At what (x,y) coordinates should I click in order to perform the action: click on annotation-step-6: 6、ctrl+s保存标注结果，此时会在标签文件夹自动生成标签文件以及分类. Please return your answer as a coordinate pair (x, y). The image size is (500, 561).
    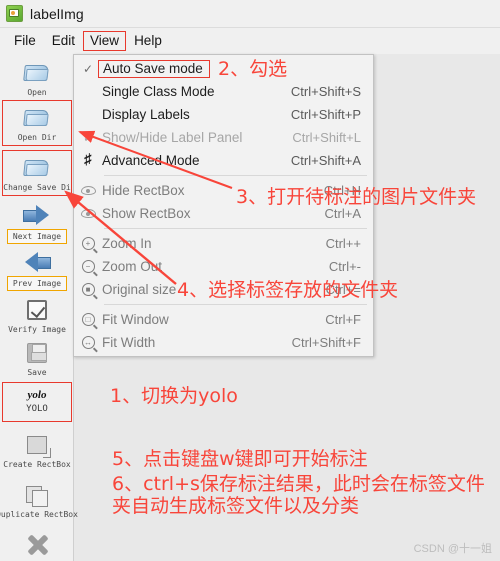
    Looking at the image, I should click on (298, 495).